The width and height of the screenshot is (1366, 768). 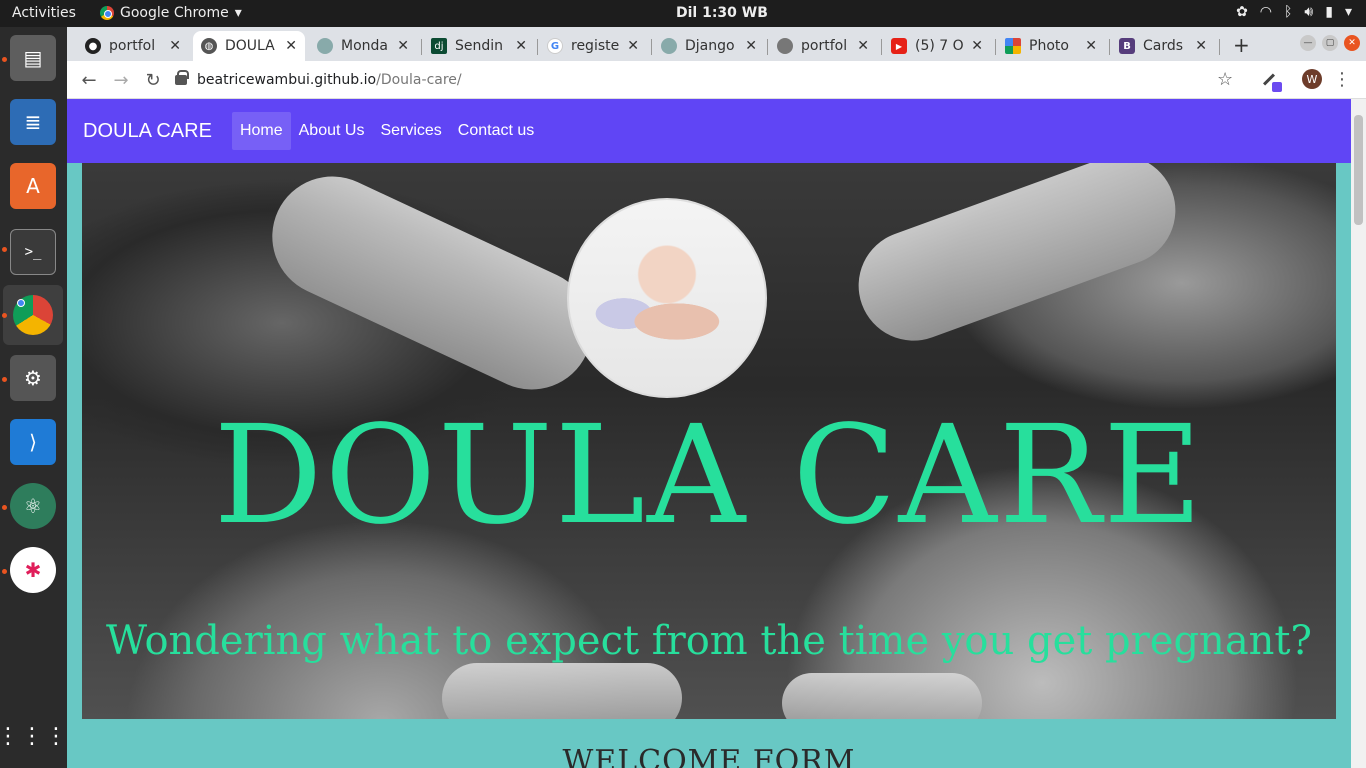 I want to click on dock: ▤ ≣ A >_ ⚙ ⟩ ⚛ ✱ ⋮⋮⋮, so click(x=33, y=397).